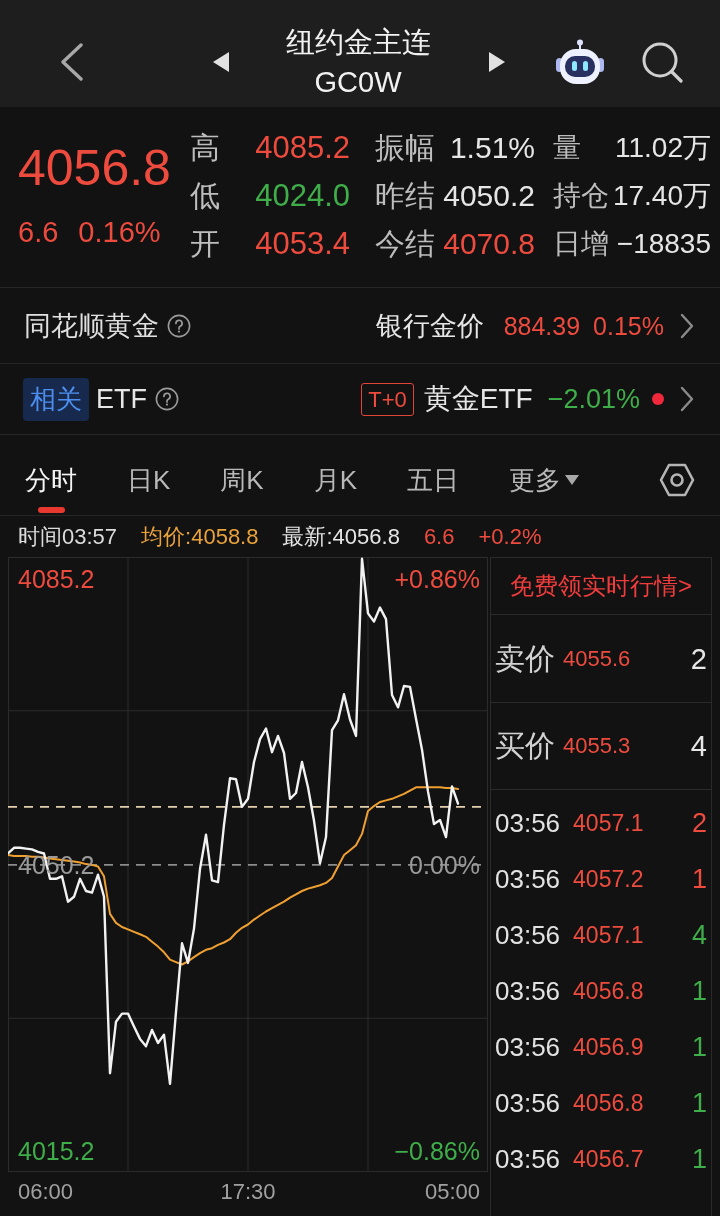 This screenshot has width=720, height=1216. Describe the element at coordinates (510, 536) in the screenshot. I see `percent-change: +0.2%` at that location.